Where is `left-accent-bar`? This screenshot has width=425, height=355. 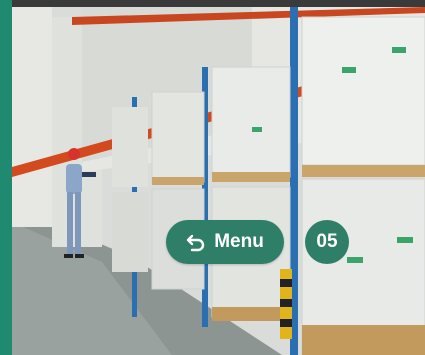 left-accent-bar is located at coordinates (6, 177).